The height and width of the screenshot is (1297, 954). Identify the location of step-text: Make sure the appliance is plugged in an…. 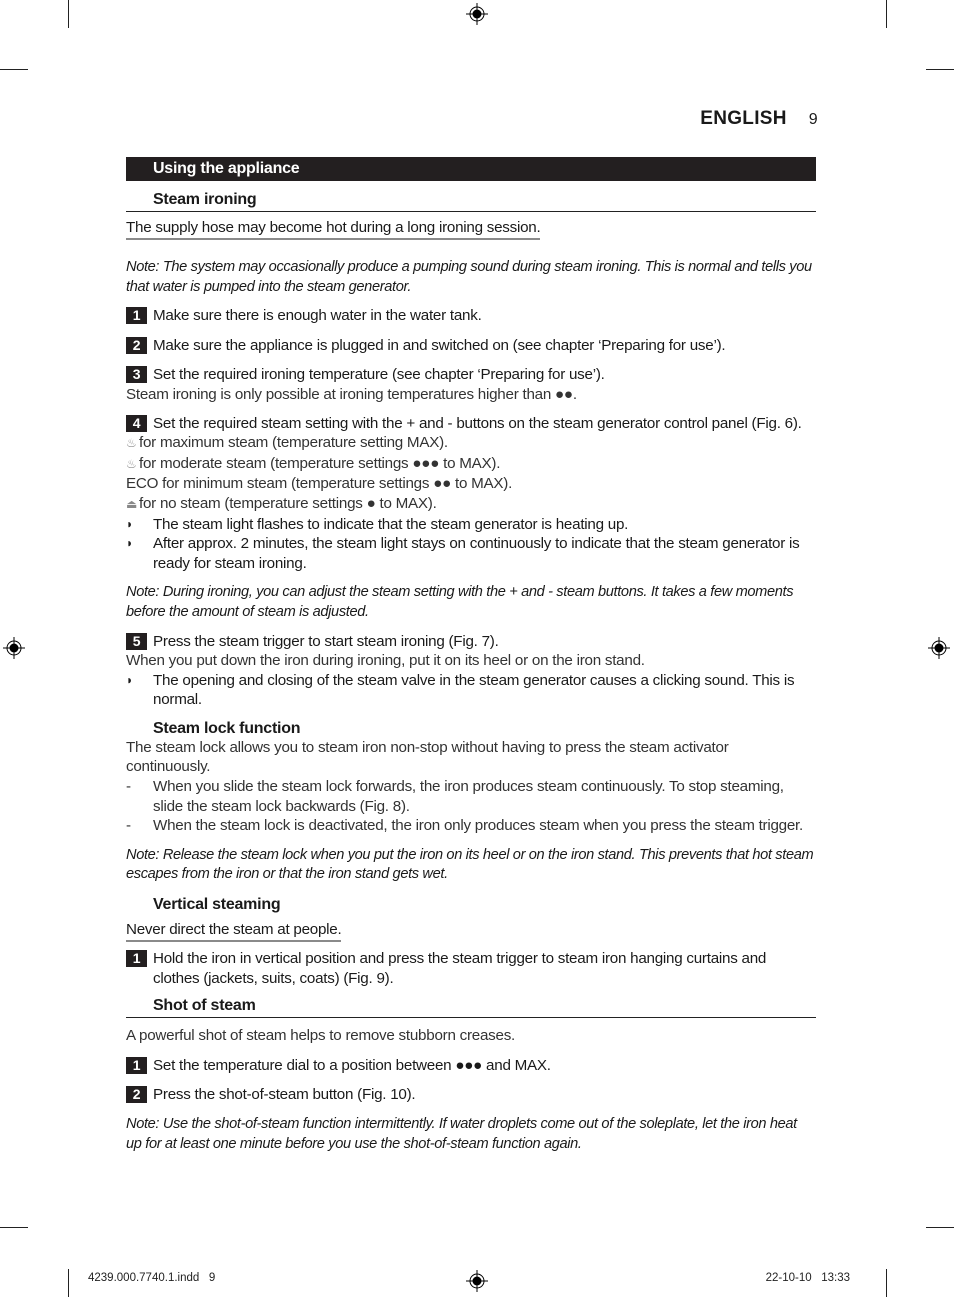
(439, 345).